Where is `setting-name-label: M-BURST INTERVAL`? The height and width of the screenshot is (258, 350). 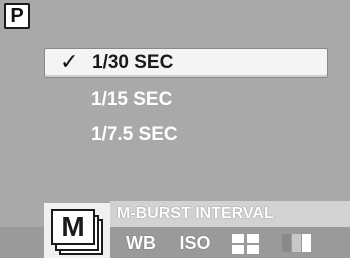
setting-name-label: M-BURST INTERVAL is located at coordinates (195, 213).